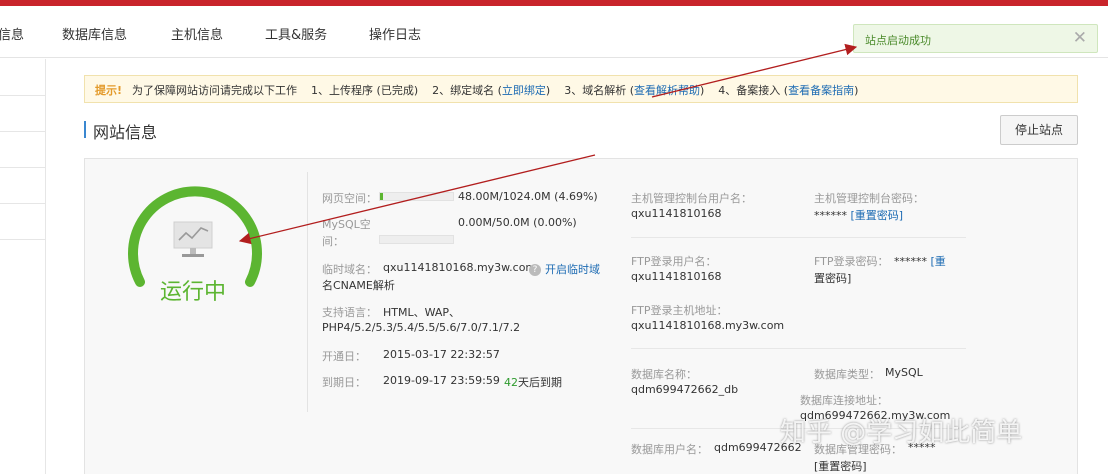 The width and height of the screenshot is (1108, 474). I want to click on ftp-host-value: qxu1141810168.my3w.com, so click(708, 325).